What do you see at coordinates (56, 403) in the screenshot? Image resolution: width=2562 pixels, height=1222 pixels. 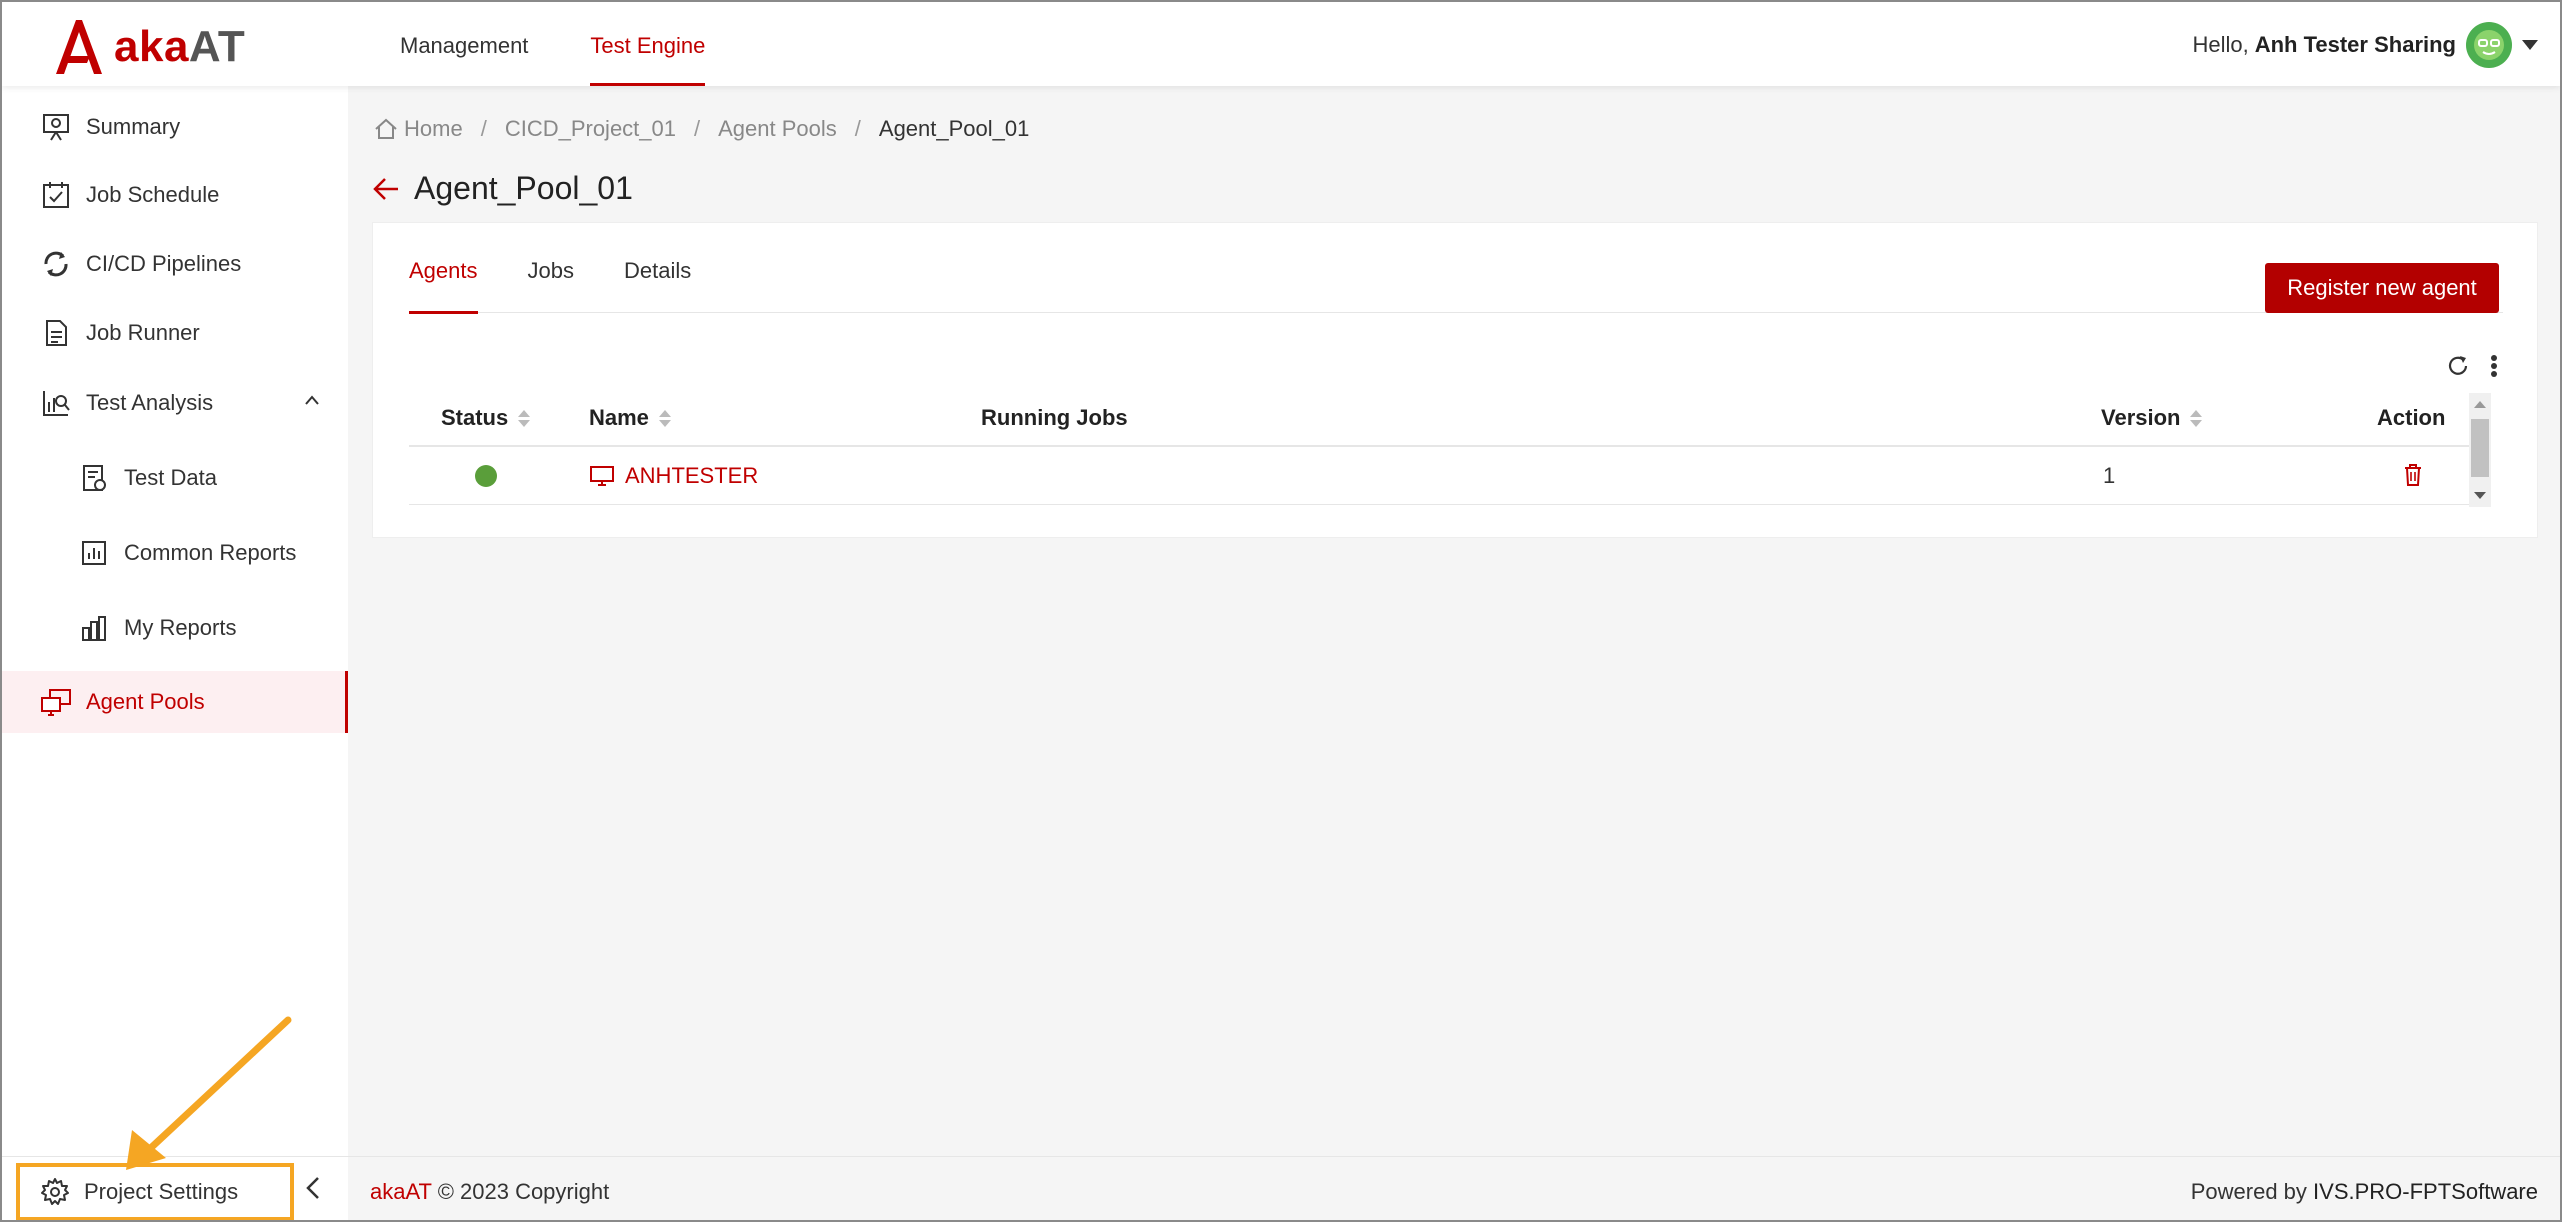 I see `analysis-icon` at bounding box center [56, 403].